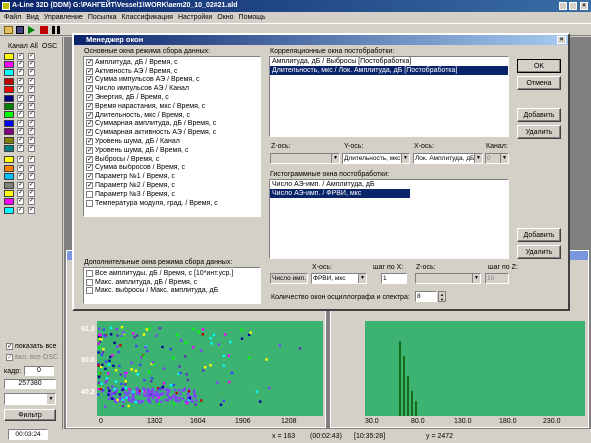 This screenshot has width=591, height=443. I want to click on stop-icon, so click(44, 30).